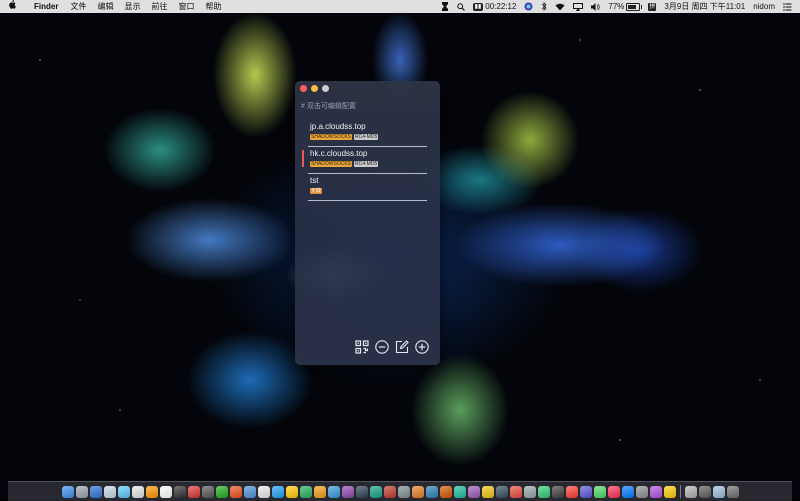 Image resolution: width=800 pixels, height=501 pixels. What do you see at coordinates (460, 6) in the screenshot?
I see `spotlight-search-icon` at bounding box center [460, 6].